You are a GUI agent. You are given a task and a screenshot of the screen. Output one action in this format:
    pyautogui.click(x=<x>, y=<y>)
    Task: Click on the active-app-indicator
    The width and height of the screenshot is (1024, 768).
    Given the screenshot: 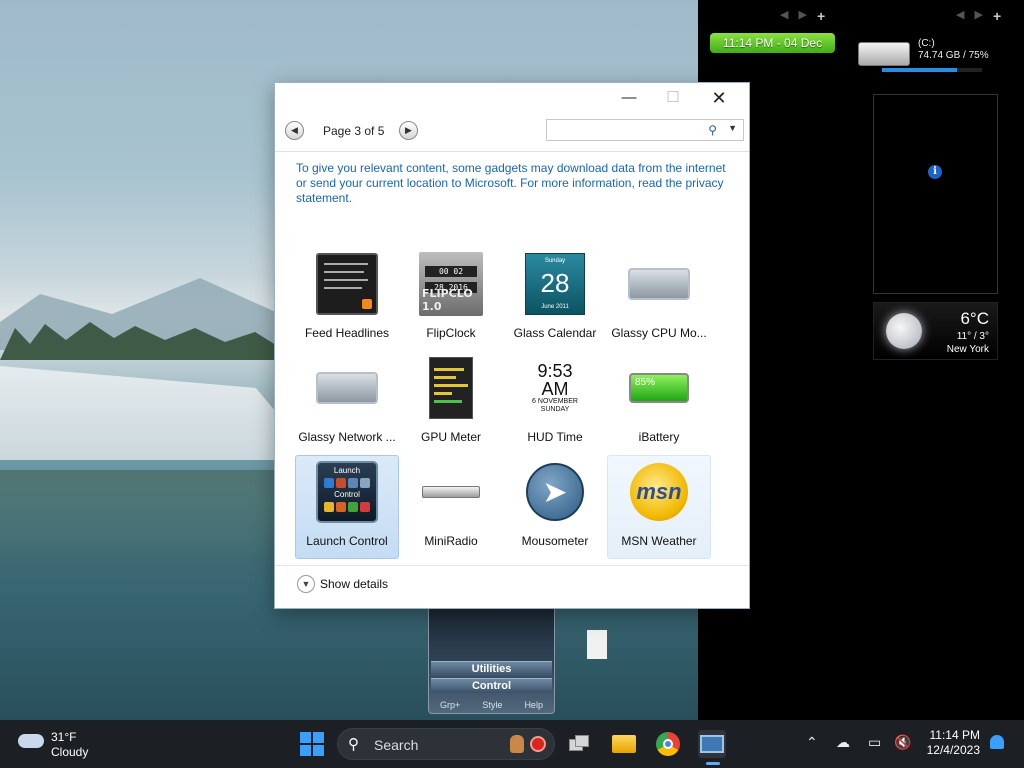 What is the action you would take?
    pyautogui.click(x=713, y=763)
    